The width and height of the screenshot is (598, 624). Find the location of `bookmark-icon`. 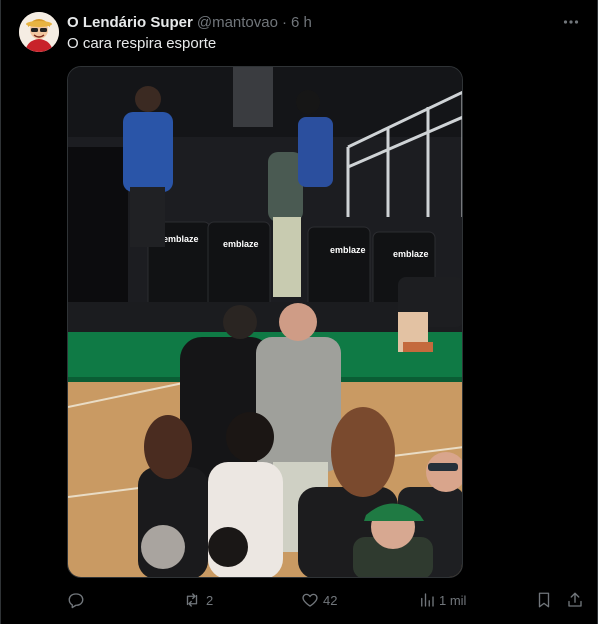

bookmark-icon is located at coordinates (544, 600).